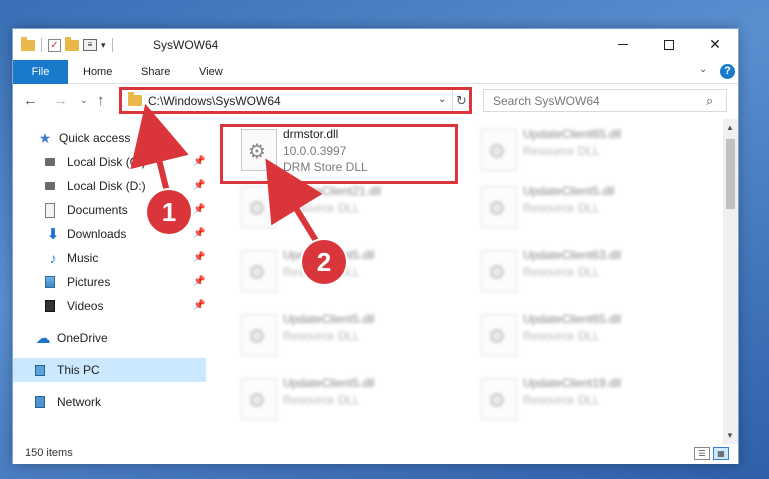 The height and width of the screenshot is (479, 769). What do you see at coordinates (78, 370) in the screenshot?
I see `sidebar-item-label: This PC` at bounding box center [78, 370].